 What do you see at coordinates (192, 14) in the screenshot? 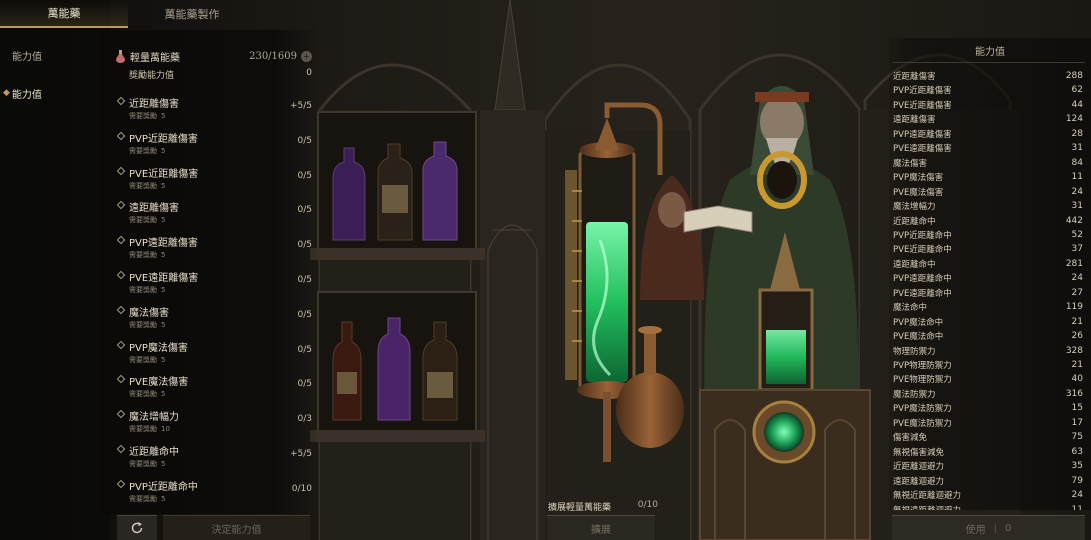
I see `tab-elixir-crafting: 萬能藥製作` at bounding box center [192, 14].